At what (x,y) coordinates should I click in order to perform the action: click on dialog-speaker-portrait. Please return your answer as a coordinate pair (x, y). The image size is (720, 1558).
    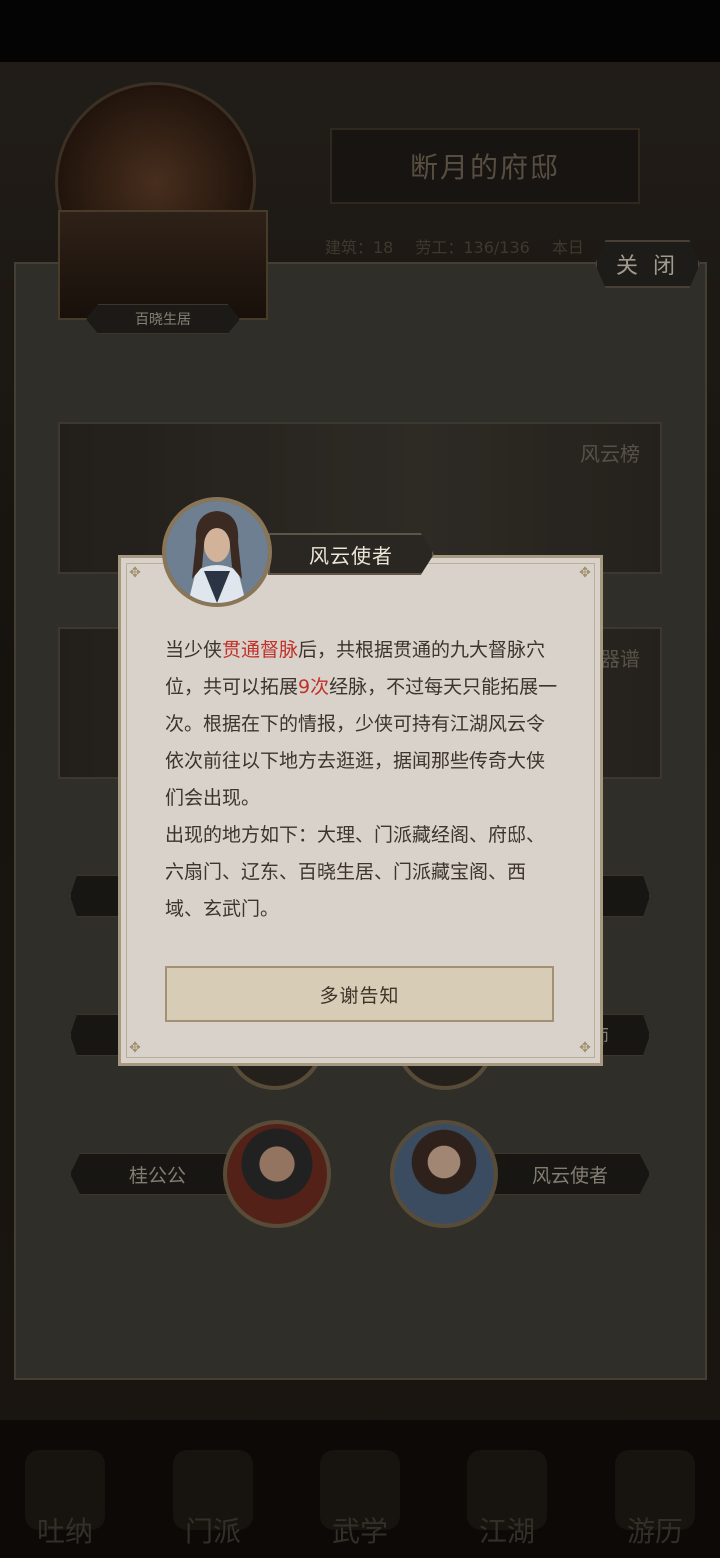
    Looking at the image, I should click on (217, 552).